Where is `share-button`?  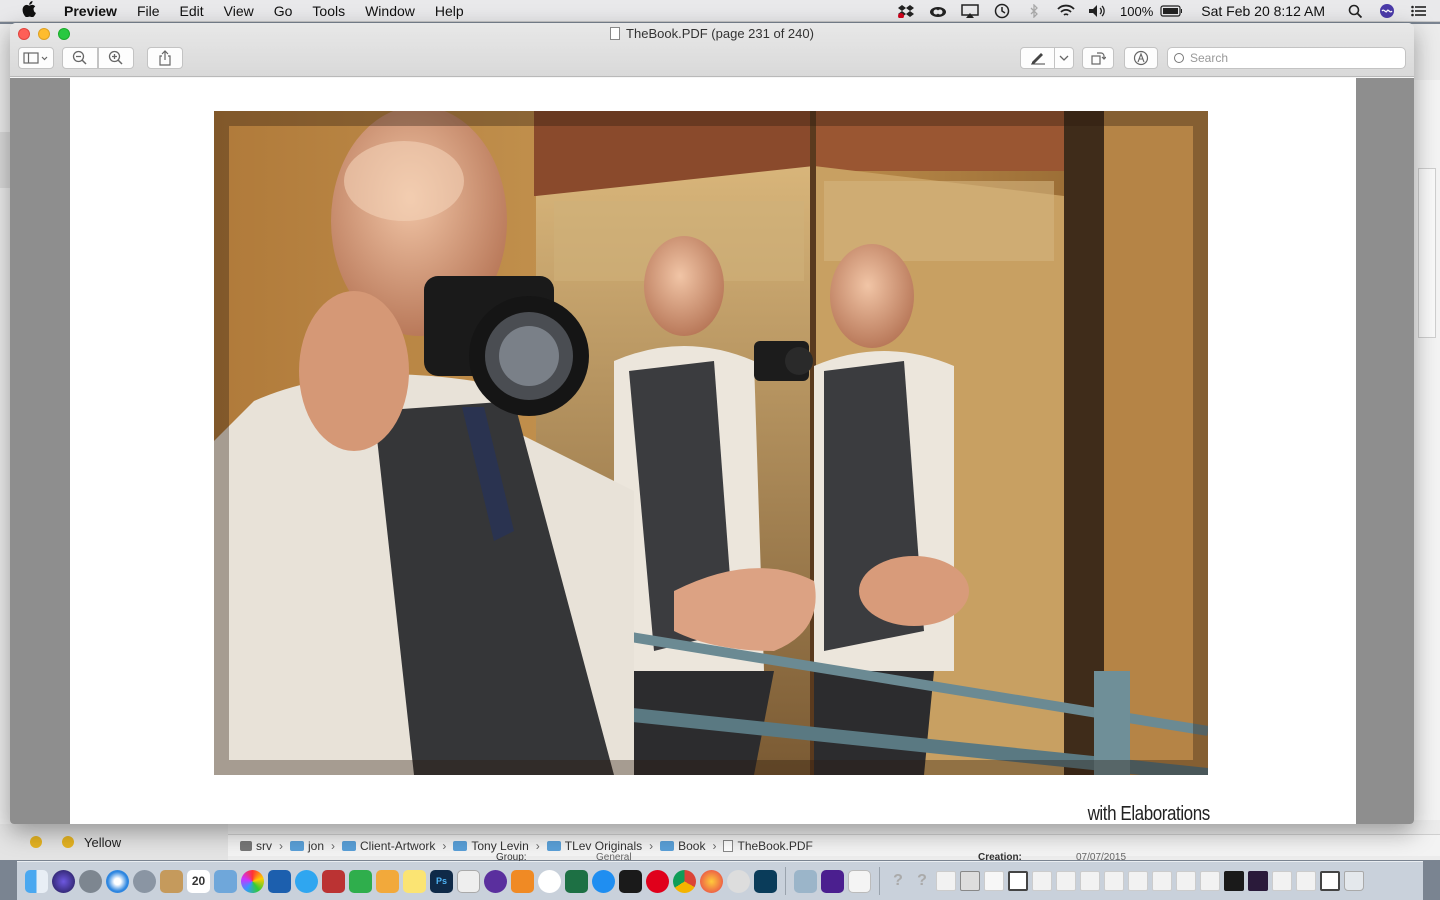 share-button is located at coordinates (165, 58).